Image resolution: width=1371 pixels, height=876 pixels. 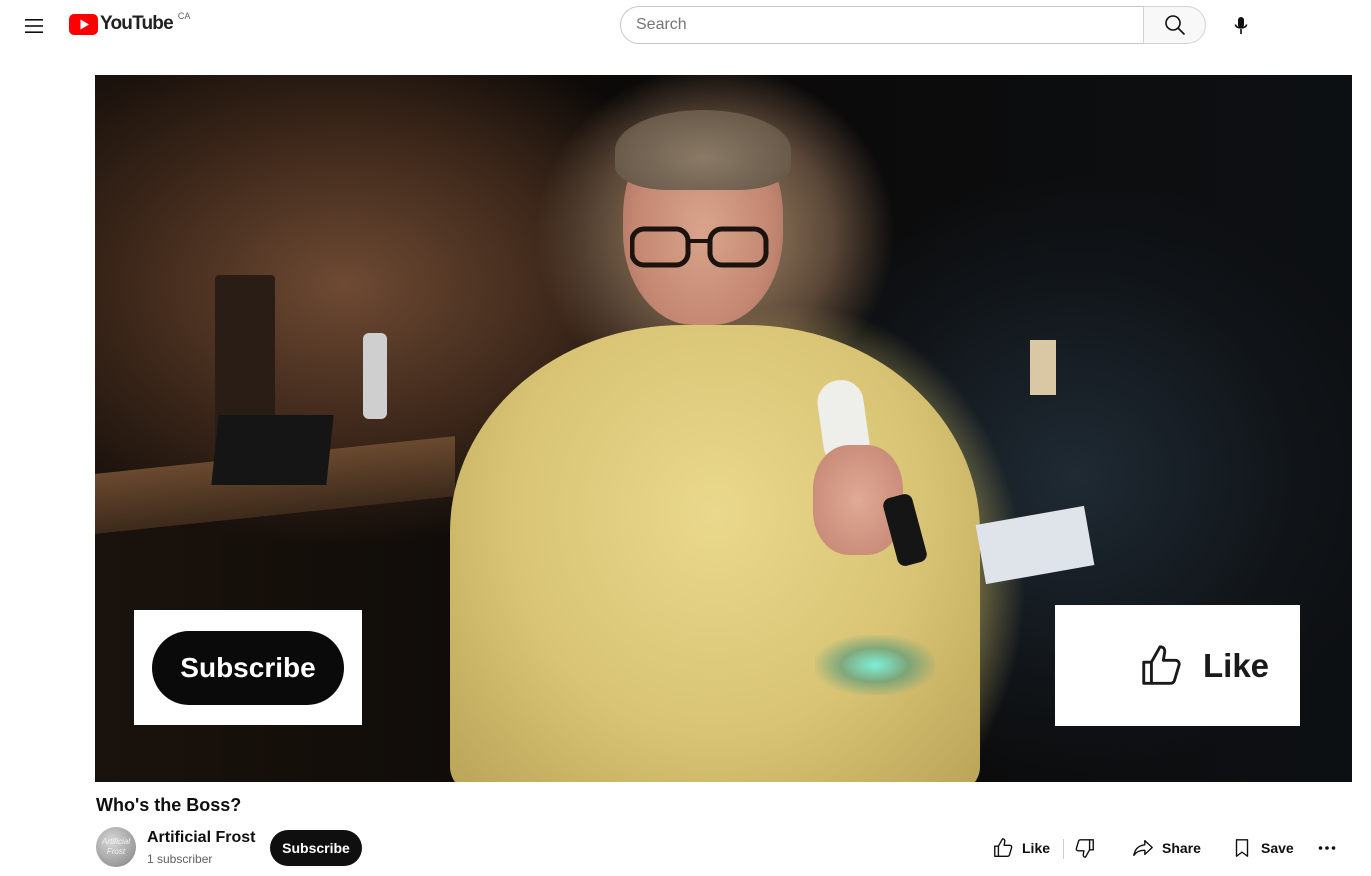 I want to click on mic-icon, so click(x=1241, y=25).